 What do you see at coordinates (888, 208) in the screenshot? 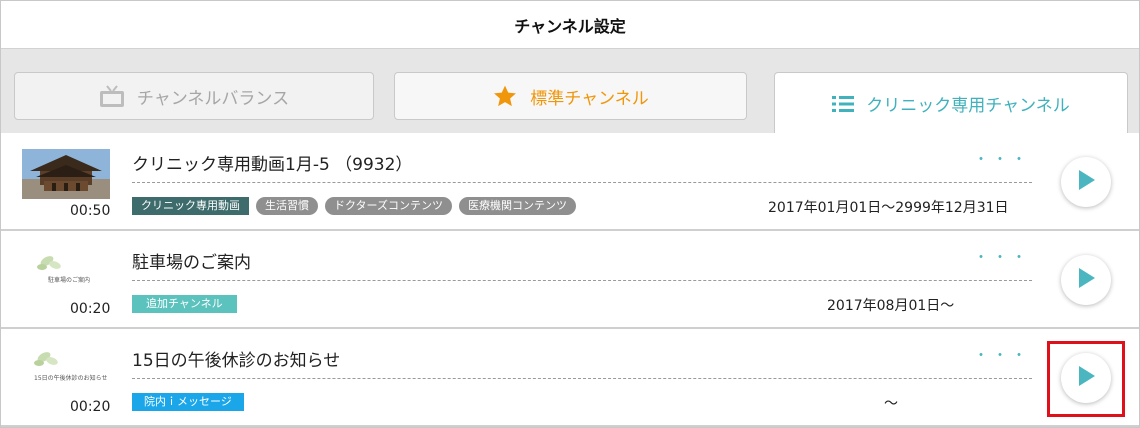
I see `broadcast-period: 2017年01月01日〜2999年12月31日` at bounding box center [888, 208].